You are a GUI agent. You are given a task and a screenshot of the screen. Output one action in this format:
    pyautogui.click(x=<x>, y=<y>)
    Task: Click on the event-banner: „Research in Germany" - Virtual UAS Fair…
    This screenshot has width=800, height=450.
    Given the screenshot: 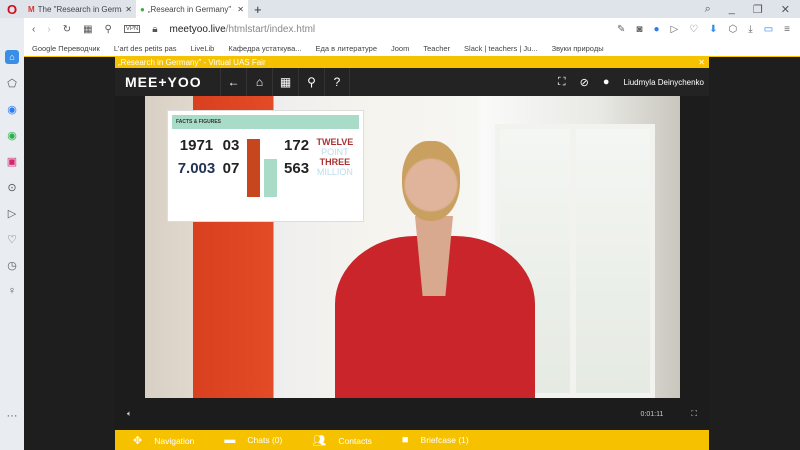 What is the action you would take?
    pyautogui.click(x=412, y=62)
    